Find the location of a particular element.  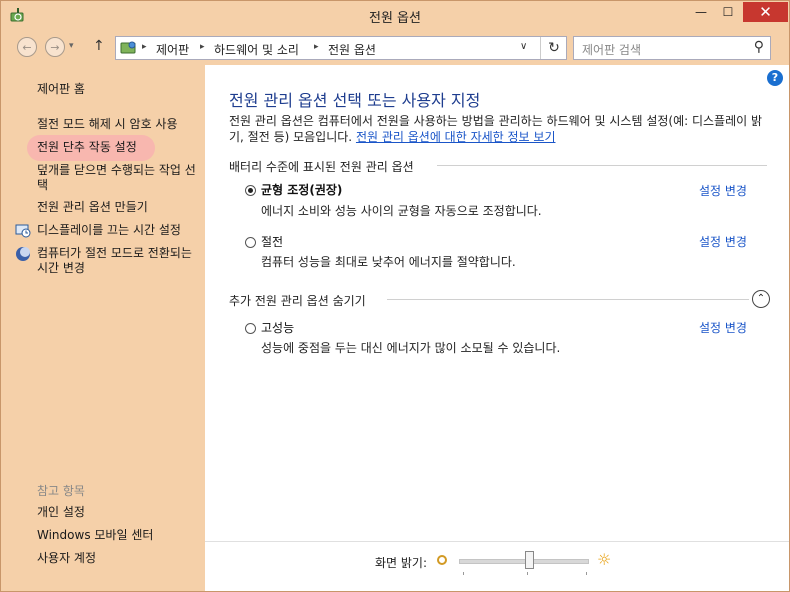

see-also-user-accounts: 사용자 계정 is located at coordinates (117, 558).